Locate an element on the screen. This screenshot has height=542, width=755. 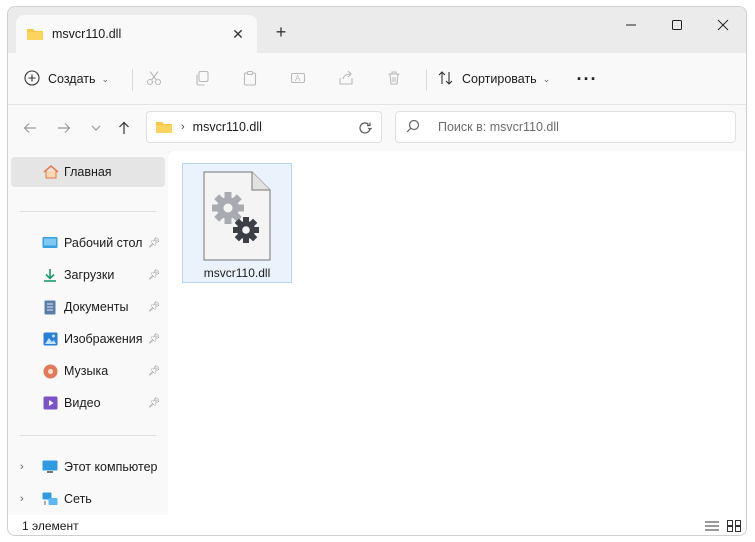
sidebar-item-network: › Сеть is located at coordinates (88, 499).